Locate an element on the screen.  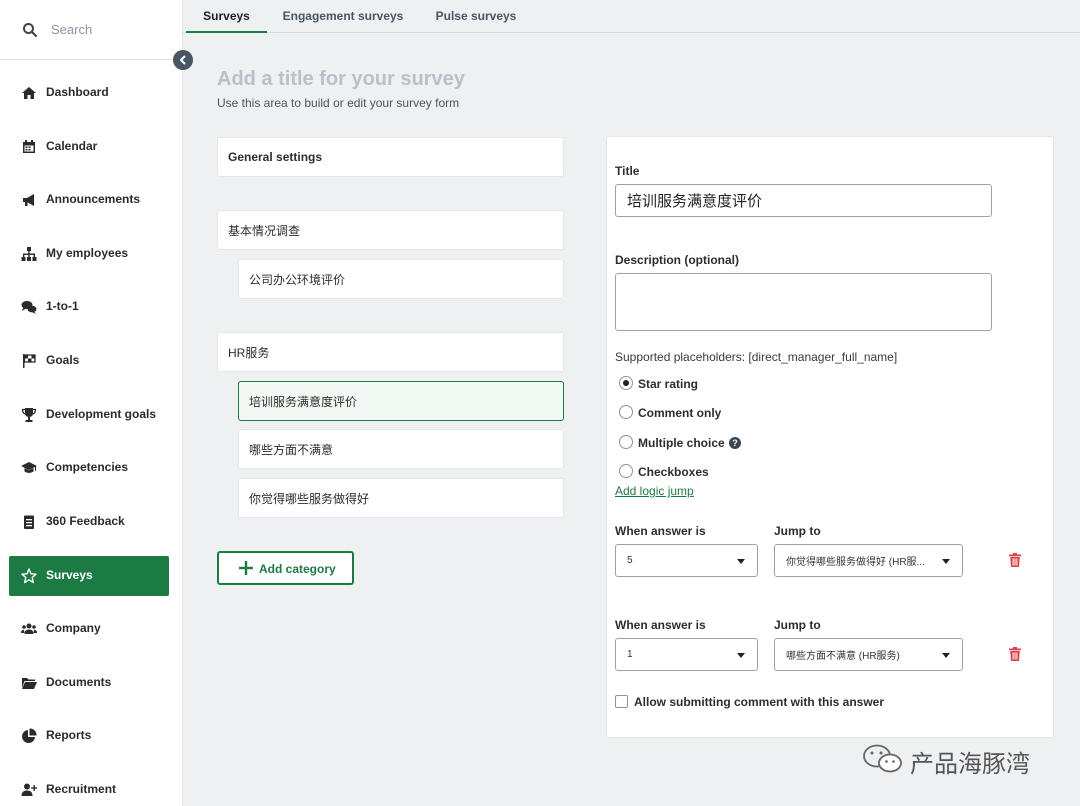
nav-label: My employees is located at coordinates (87, 253).